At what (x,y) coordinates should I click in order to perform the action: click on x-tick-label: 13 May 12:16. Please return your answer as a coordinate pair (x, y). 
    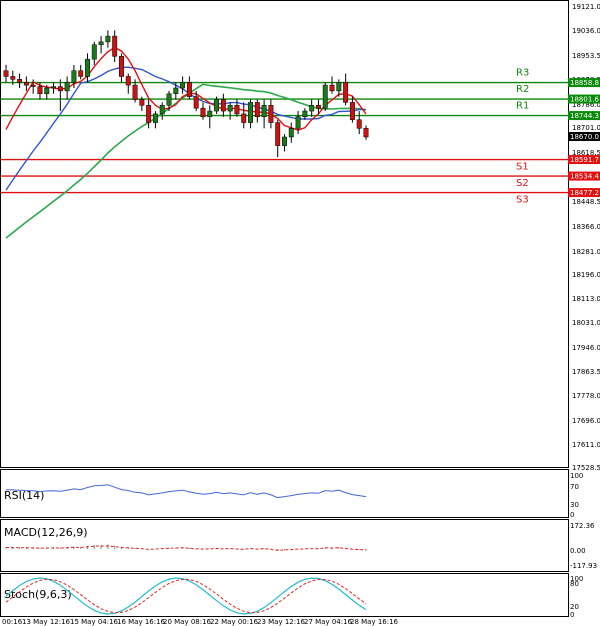
    Looking at the image, I should click on (46, 622).